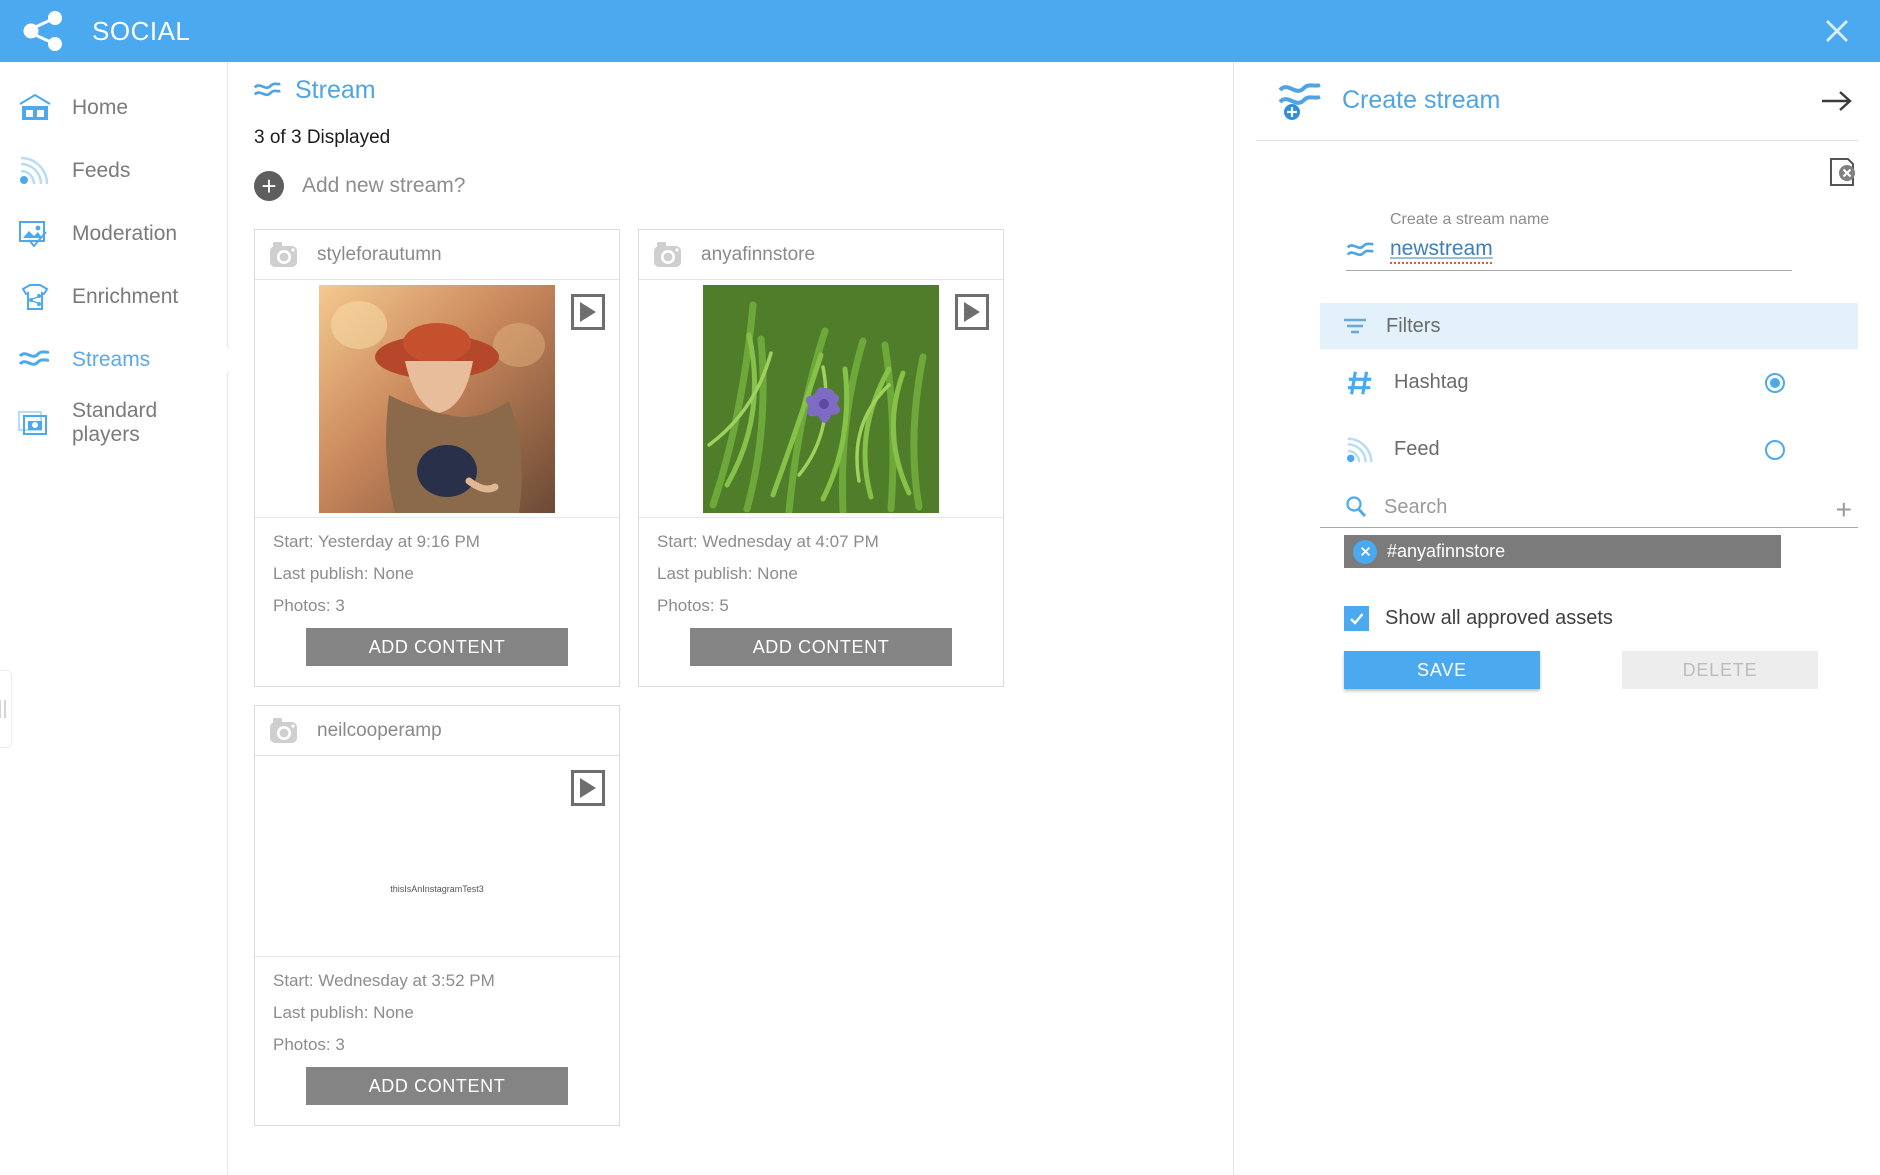 The image size is (1880, 1175). I want to click on sidebar-item-moderation: Moderation, so click(113, 233).